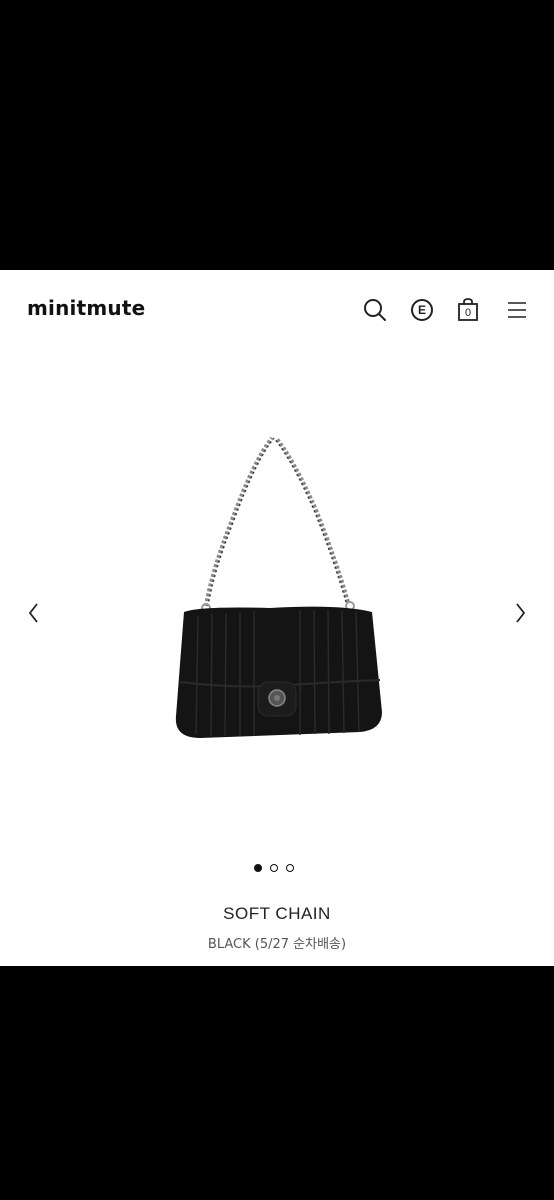 The image size is (554, 1200). I want to click on menu-icon, so click(517, 310).